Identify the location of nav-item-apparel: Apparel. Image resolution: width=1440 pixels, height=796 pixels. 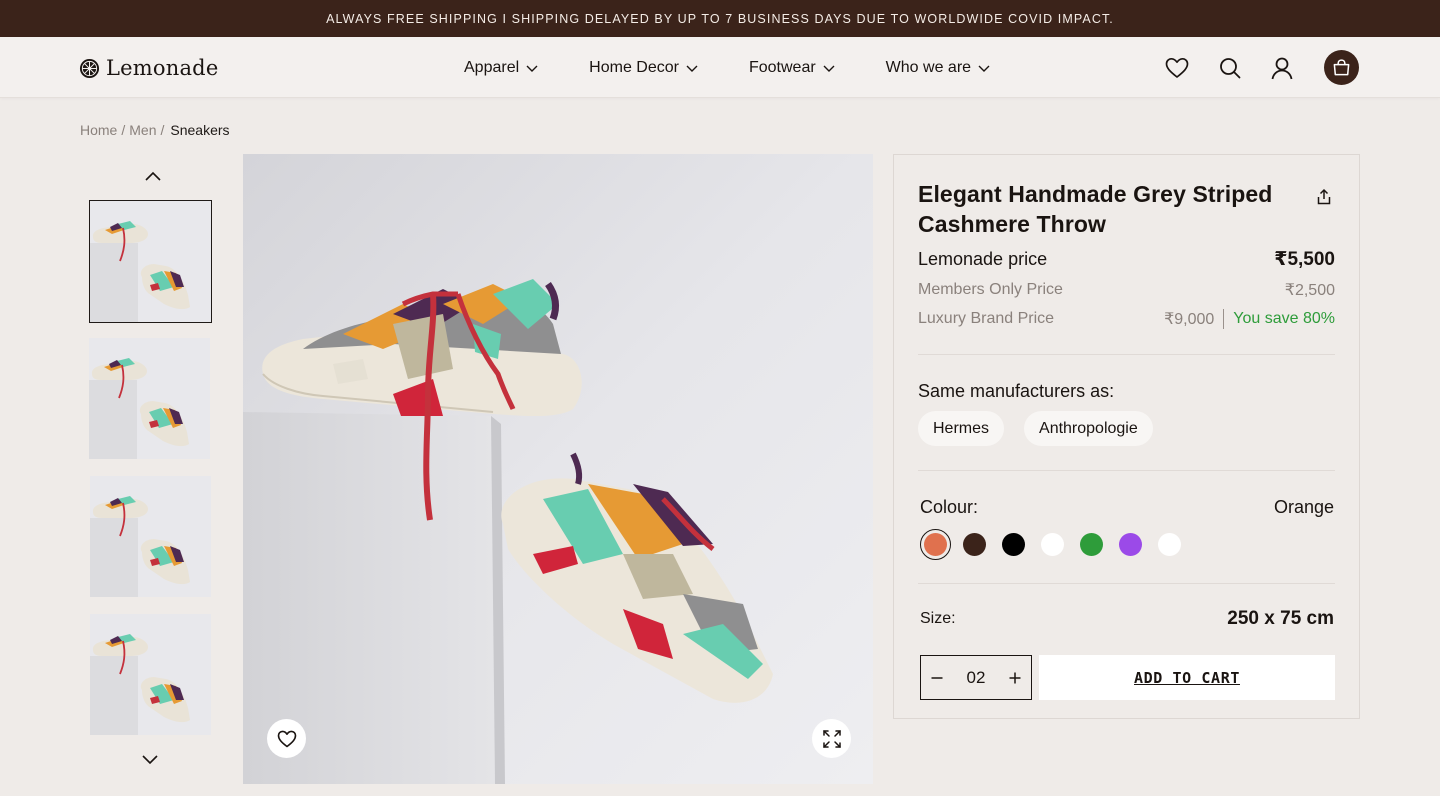
(501, 68).